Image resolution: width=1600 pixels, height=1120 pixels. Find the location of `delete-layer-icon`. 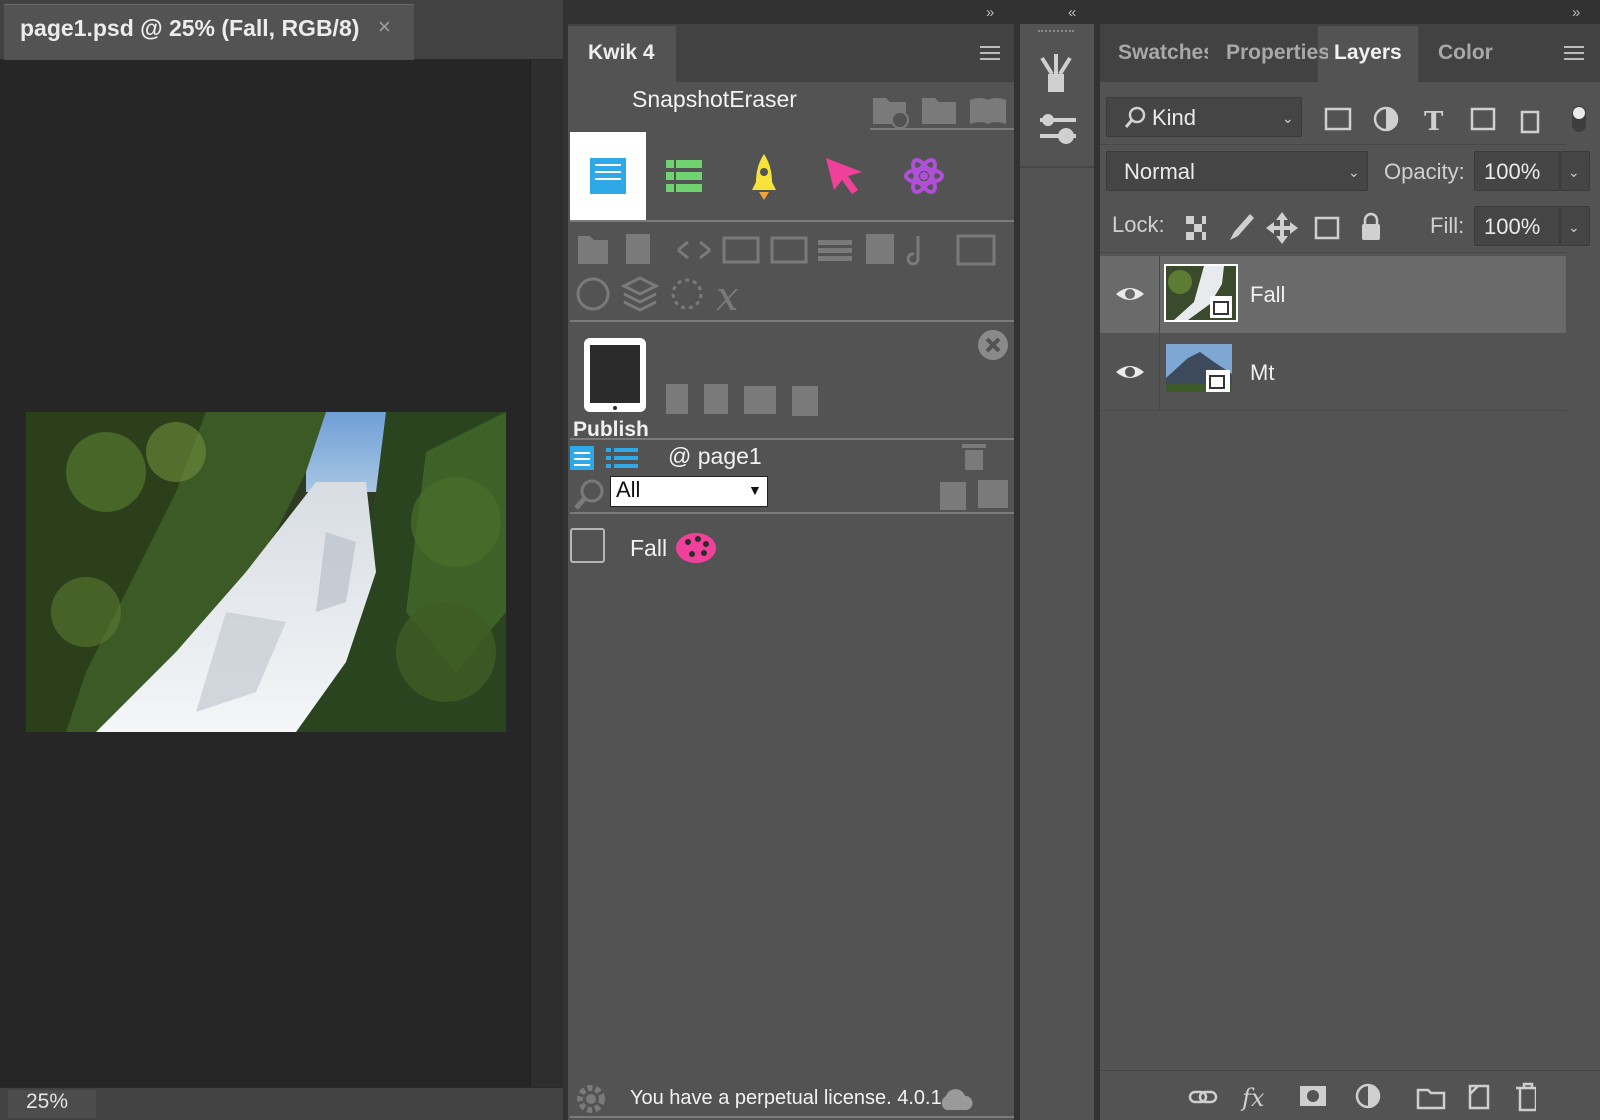

delete-layer-icon is located at coordinates (1526, 1097).